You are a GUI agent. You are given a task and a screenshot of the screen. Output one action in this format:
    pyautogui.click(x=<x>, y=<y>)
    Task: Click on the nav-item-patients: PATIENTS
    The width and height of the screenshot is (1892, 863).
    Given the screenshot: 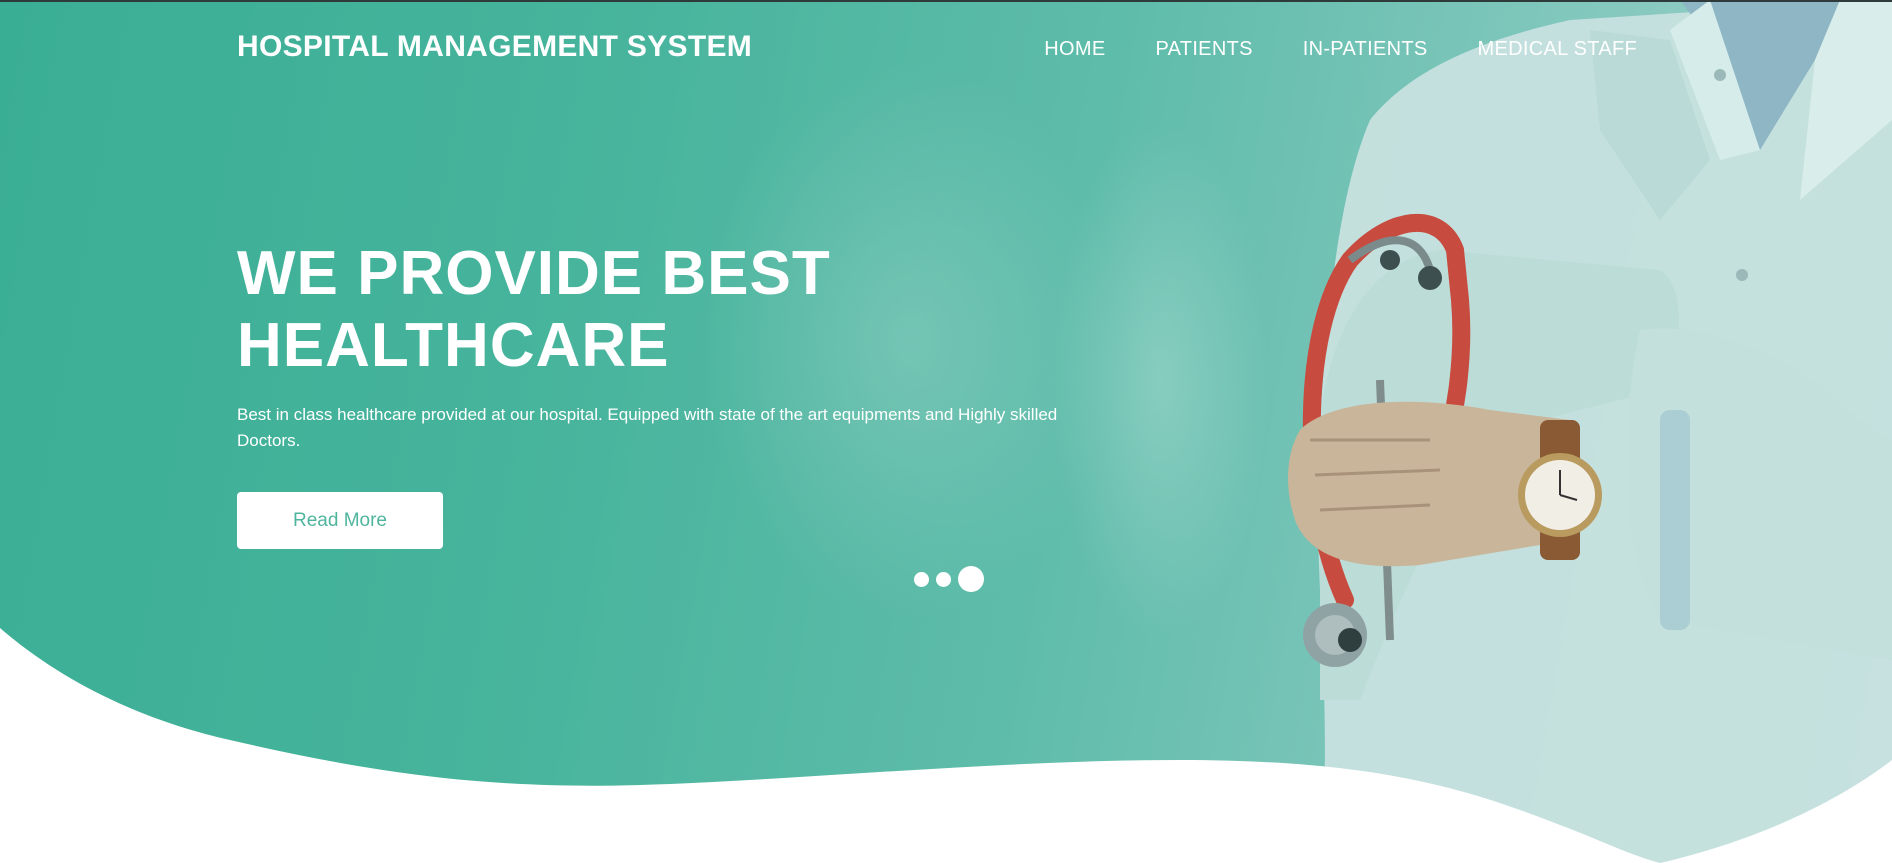 What is the action you would take?
    pyautogui.click(x=1204, y=49)
    